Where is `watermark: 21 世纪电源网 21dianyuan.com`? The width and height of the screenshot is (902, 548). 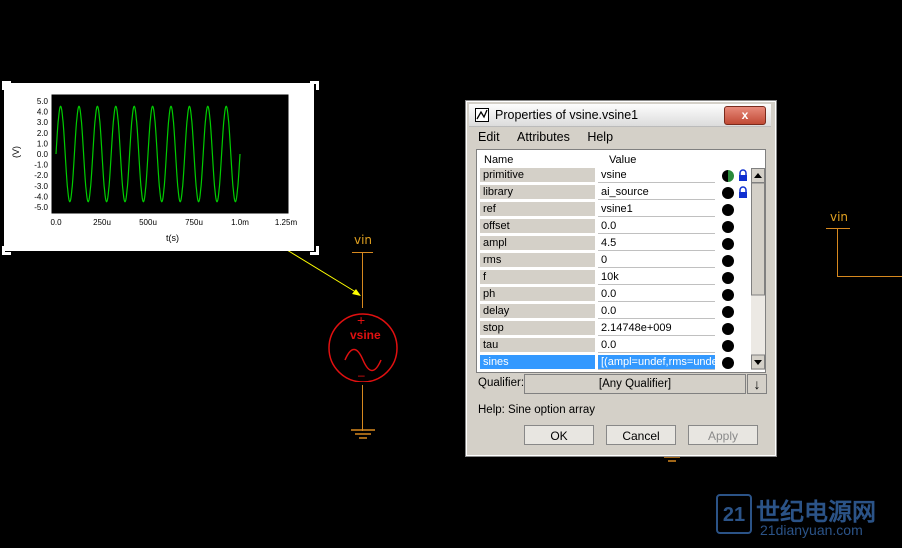 watermark: 21 世纪电源网 21dianyuan.com is located at coordinates (808, 517).